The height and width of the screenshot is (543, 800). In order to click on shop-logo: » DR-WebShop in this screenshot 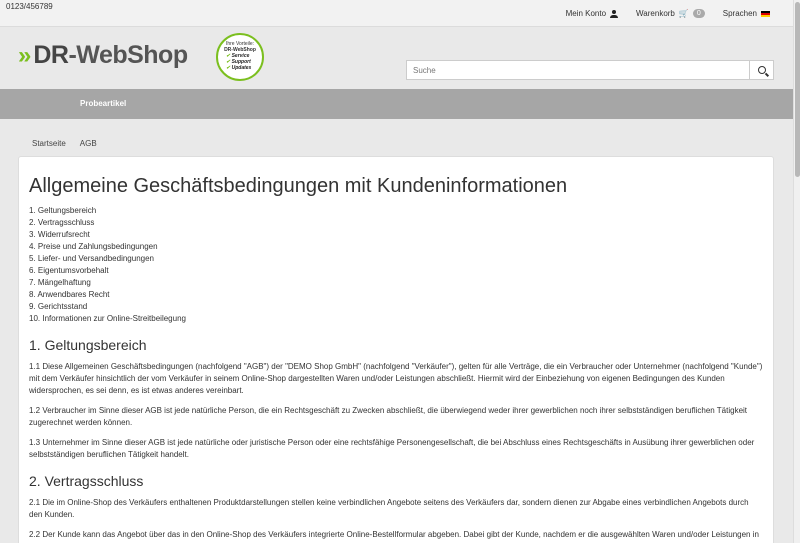, I will do `click(103, 55)`.